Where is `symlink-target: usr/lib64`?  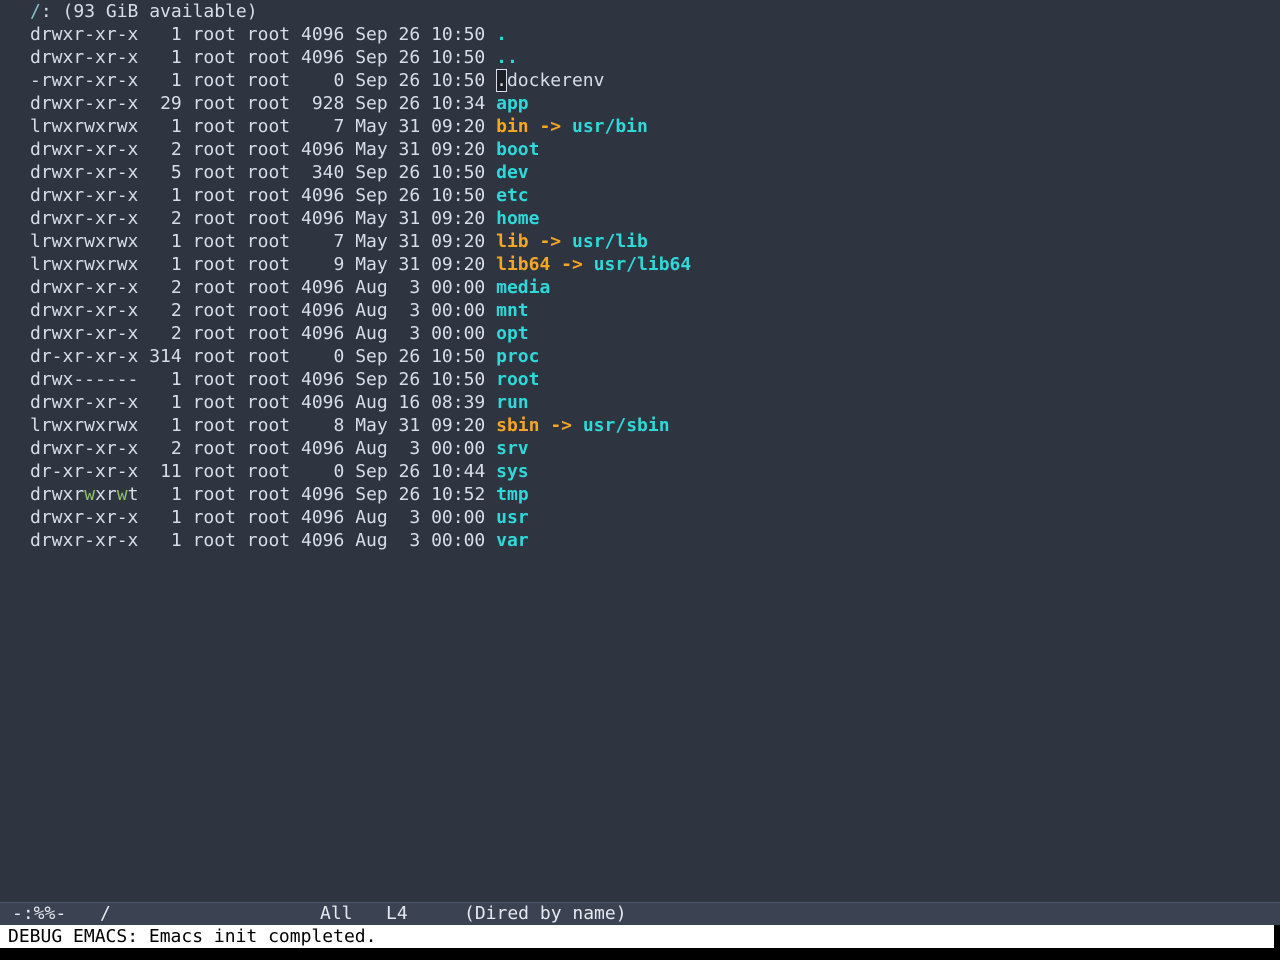
symlink-target: usr/lib64 is located at coordinates (643, 264).